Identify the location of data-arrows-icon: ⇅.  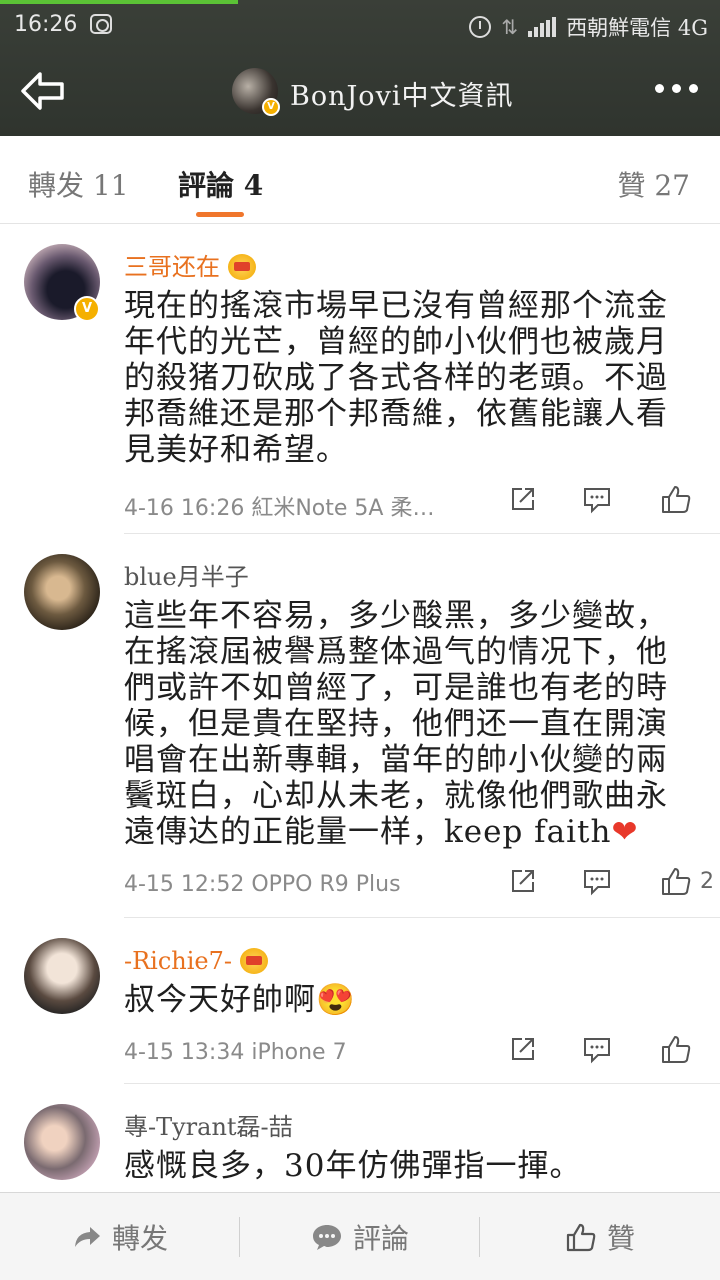
(510, 27).